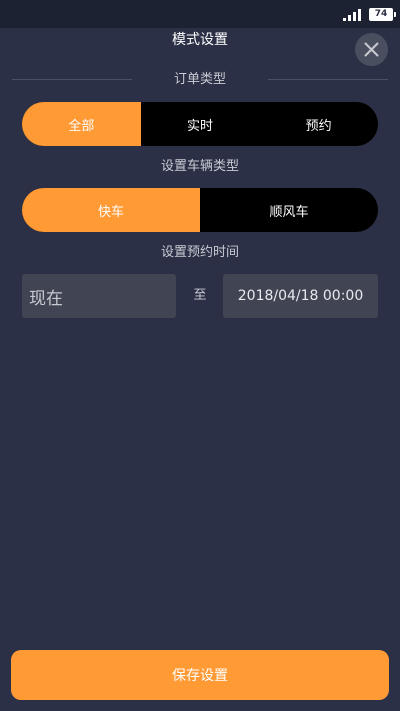 The width and height of the screenshot is (400, 711). I want to click on close-button, so click(371, 49).